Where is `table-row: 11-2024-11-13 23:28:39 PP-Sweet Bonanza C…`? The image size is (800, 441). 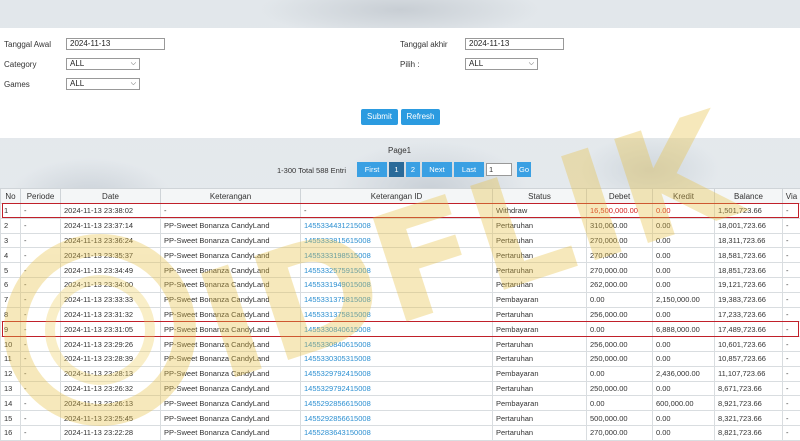 table-row: 11-2024-11-13 23:28:39 PP-Sweet Bonanza C… is located at coordinates (400, 358).